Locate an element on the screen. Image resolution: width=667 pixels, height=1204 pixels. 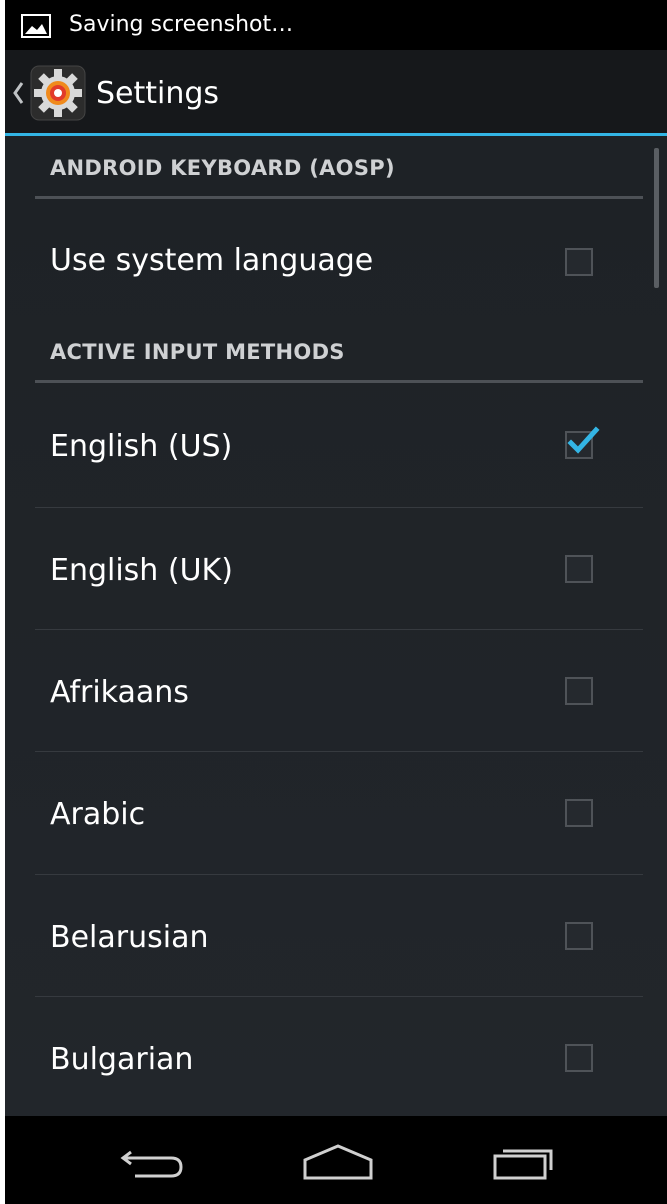
home-icon is located at coordinates (338, 1162).